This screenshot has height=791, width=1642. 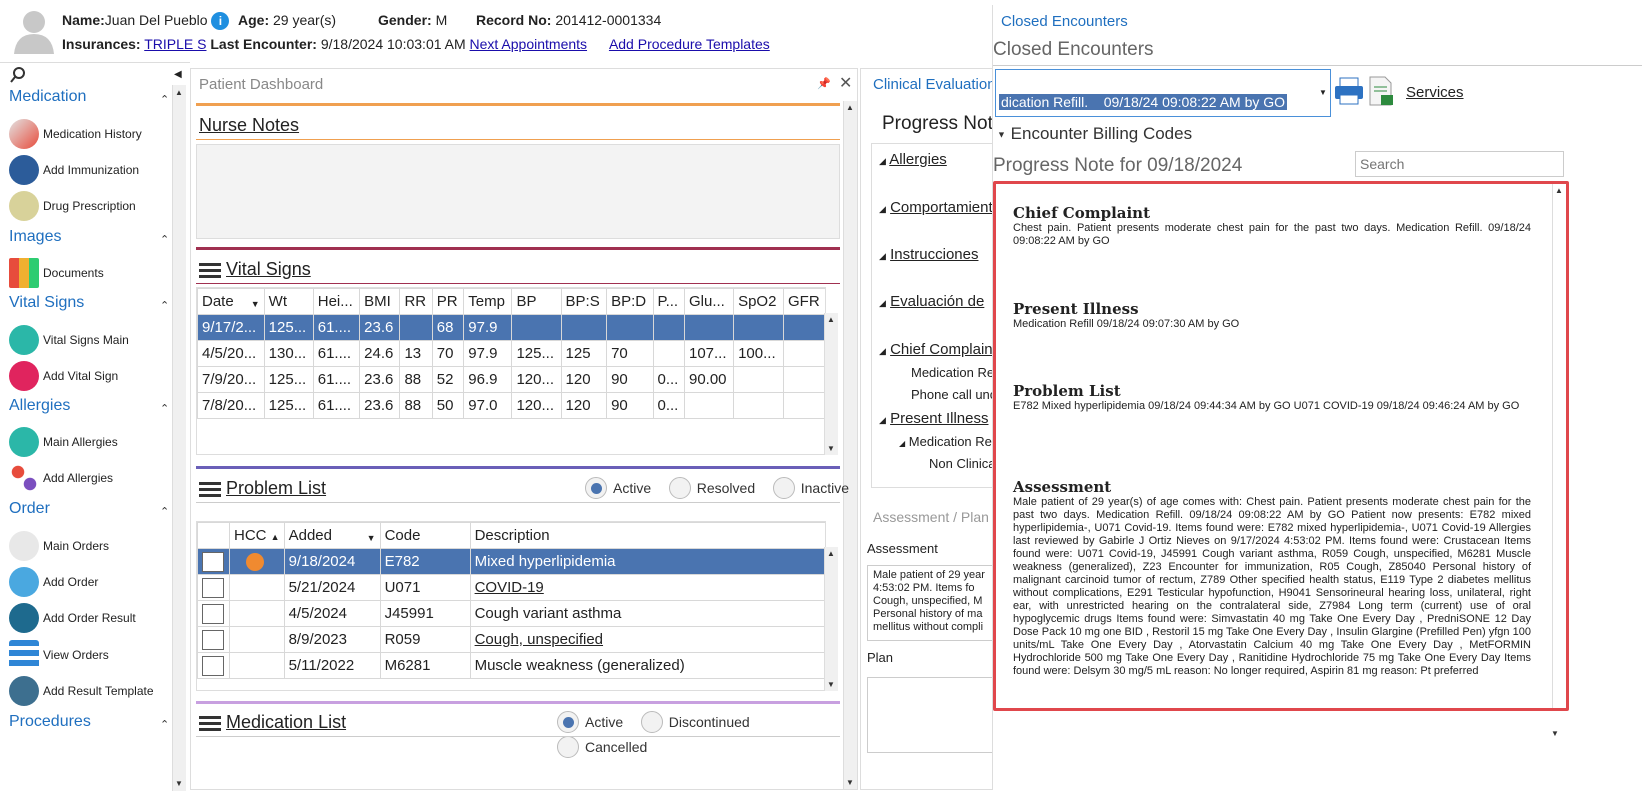 What do you see at coordinates (59, 546) in the screenshot?
I see `sidebar-item-main-orders: Main Orders` at bounding box center [59, 546].